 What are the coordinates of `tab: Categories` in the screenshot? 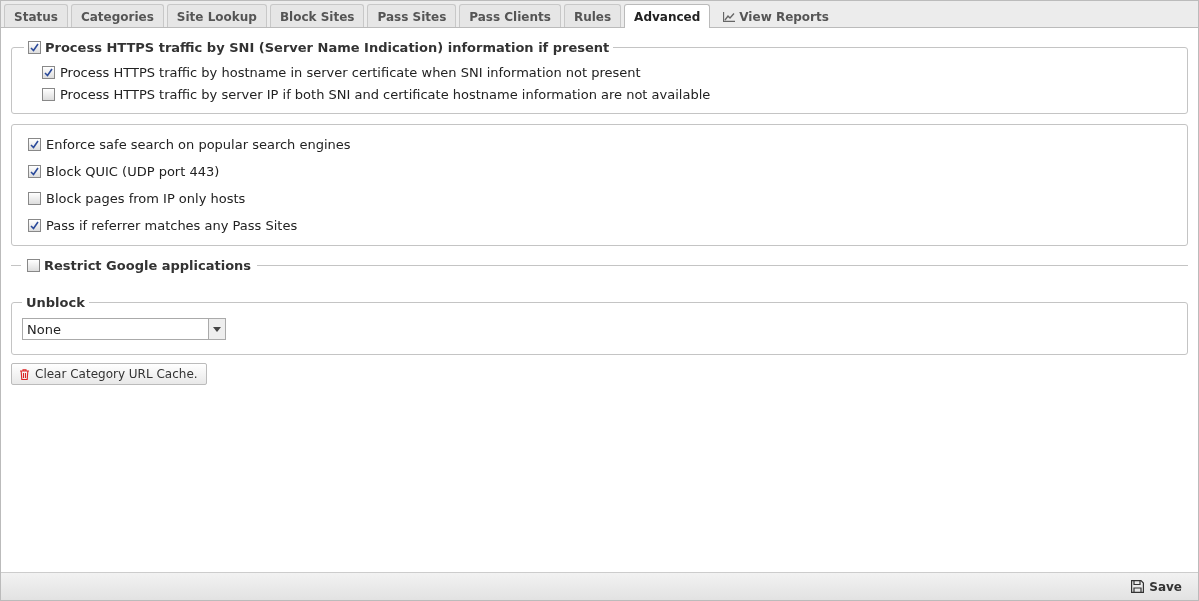 It's located at (117, 15).